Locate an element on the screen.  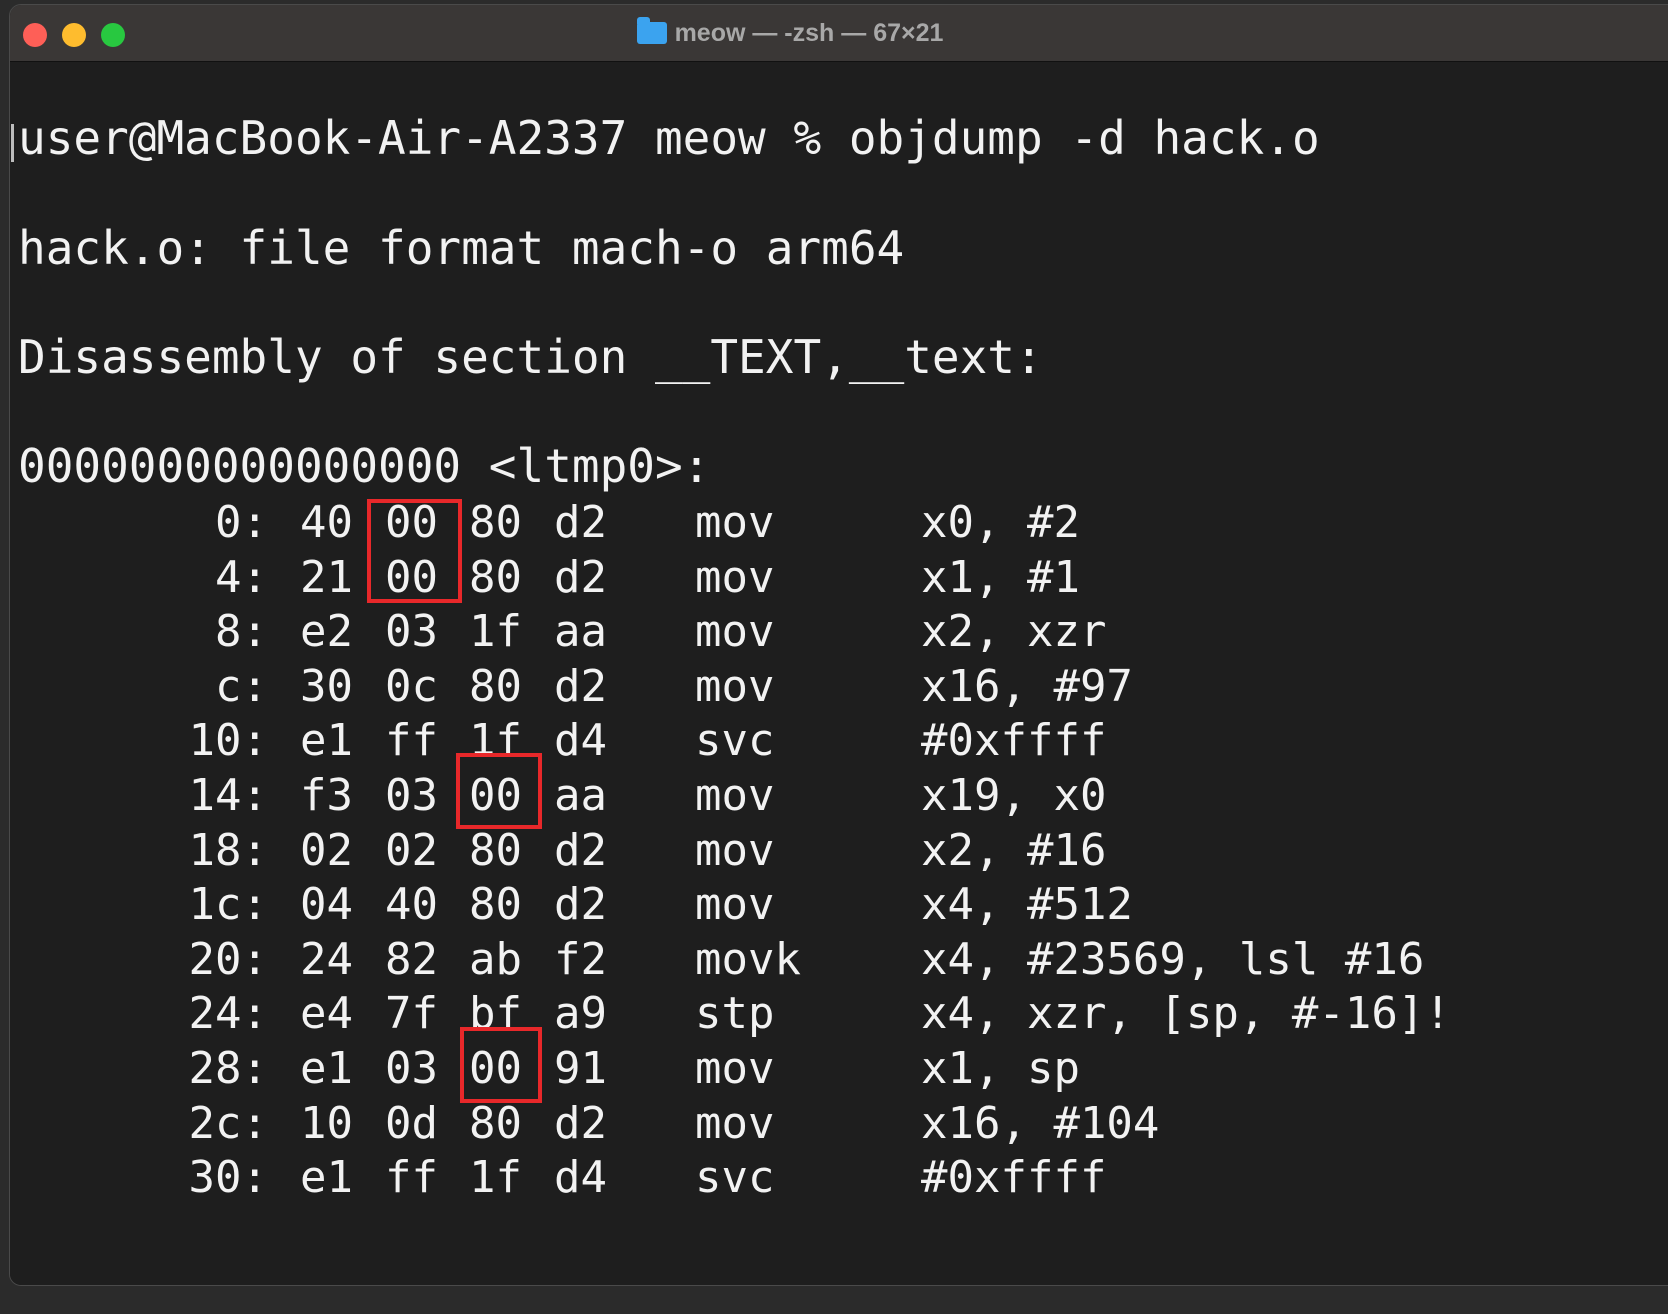
row-byte-4: a9 is located at coordinates (580, 1014).